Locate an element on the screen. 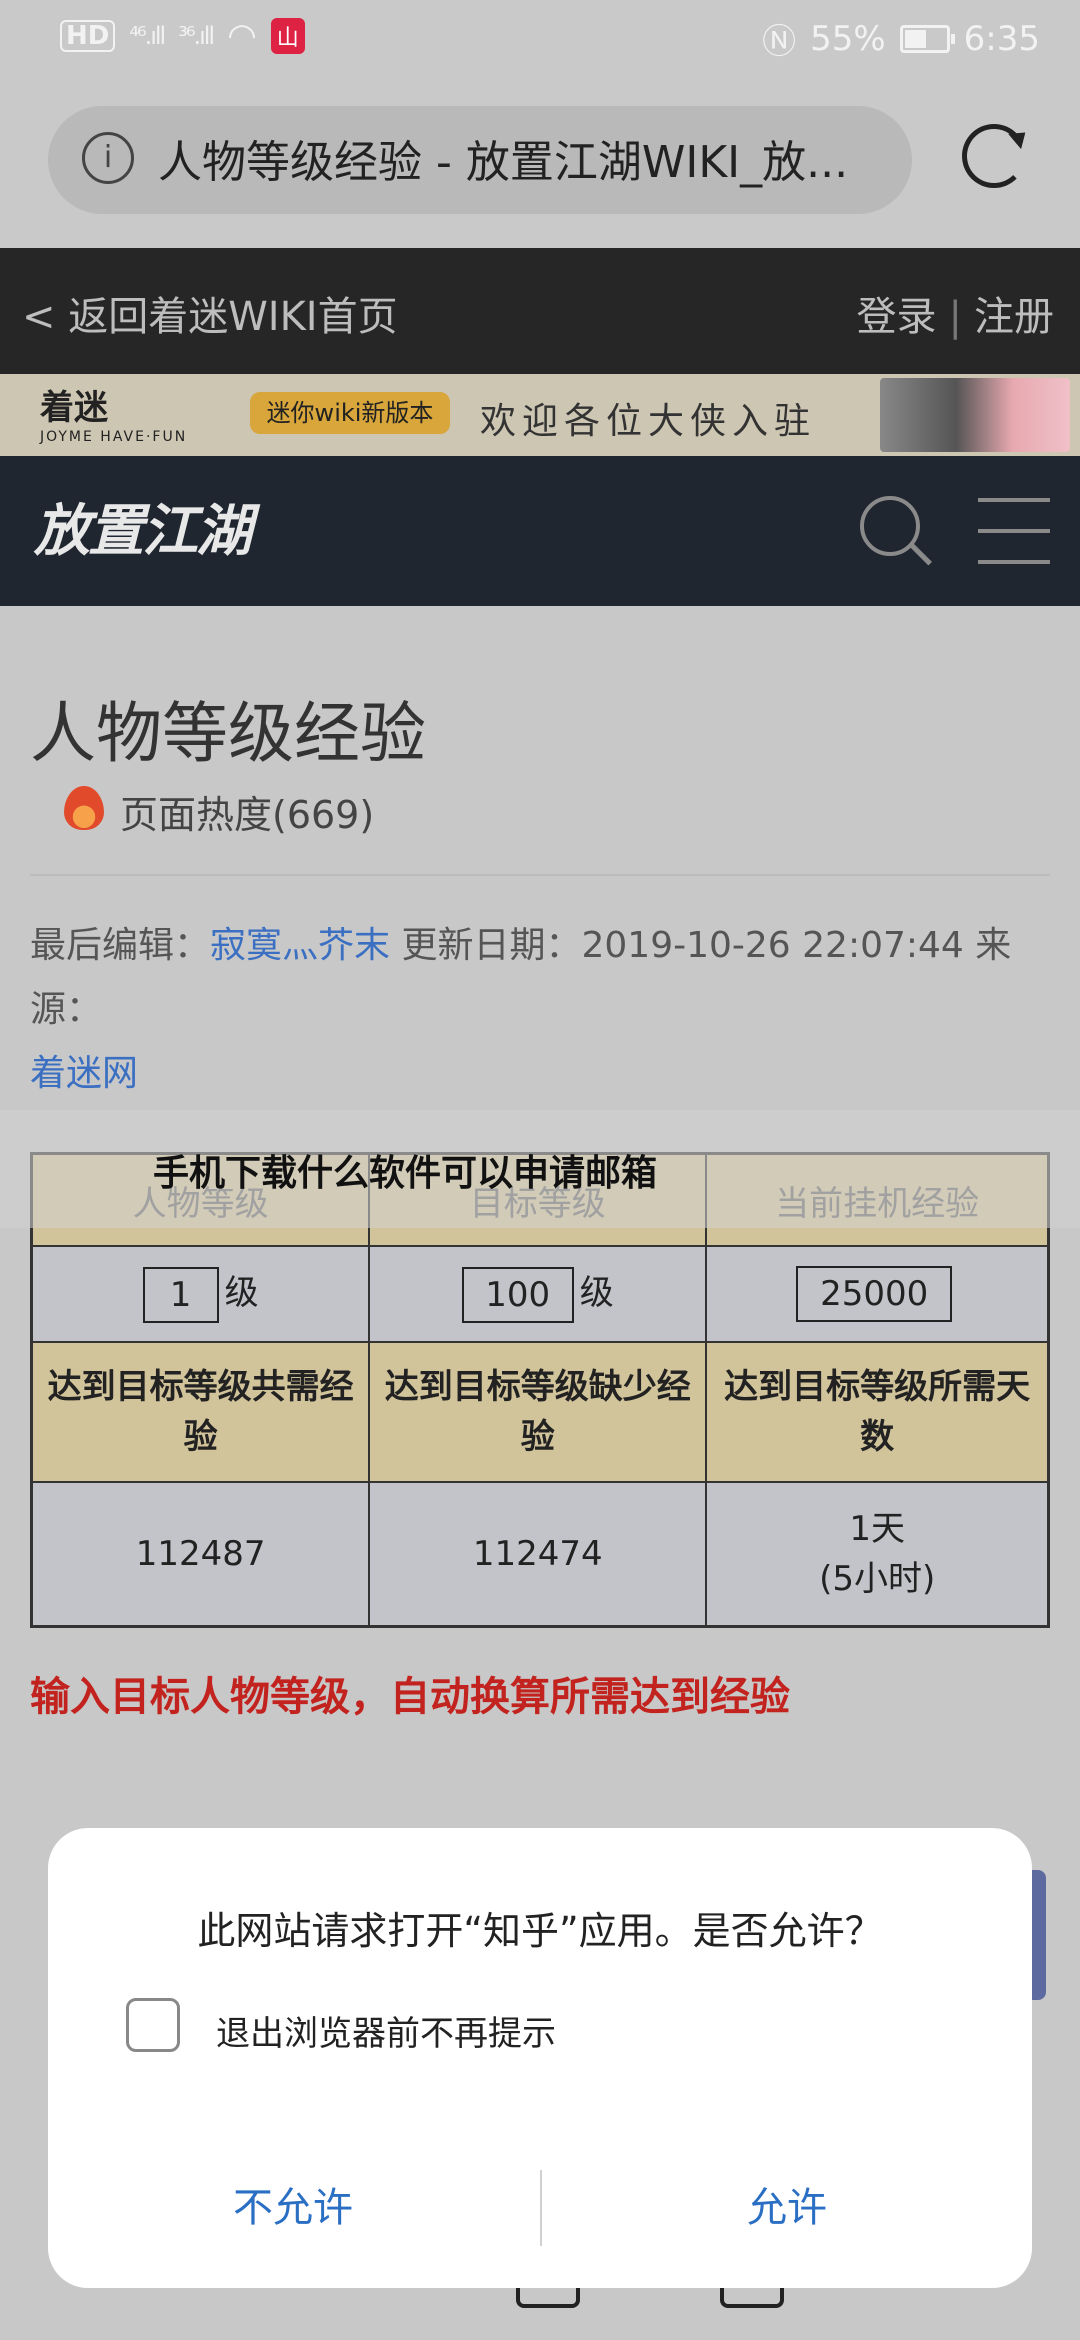 The image size is (1080, 2340). allow-button: 允许 is located at coordinates (787, 2208).